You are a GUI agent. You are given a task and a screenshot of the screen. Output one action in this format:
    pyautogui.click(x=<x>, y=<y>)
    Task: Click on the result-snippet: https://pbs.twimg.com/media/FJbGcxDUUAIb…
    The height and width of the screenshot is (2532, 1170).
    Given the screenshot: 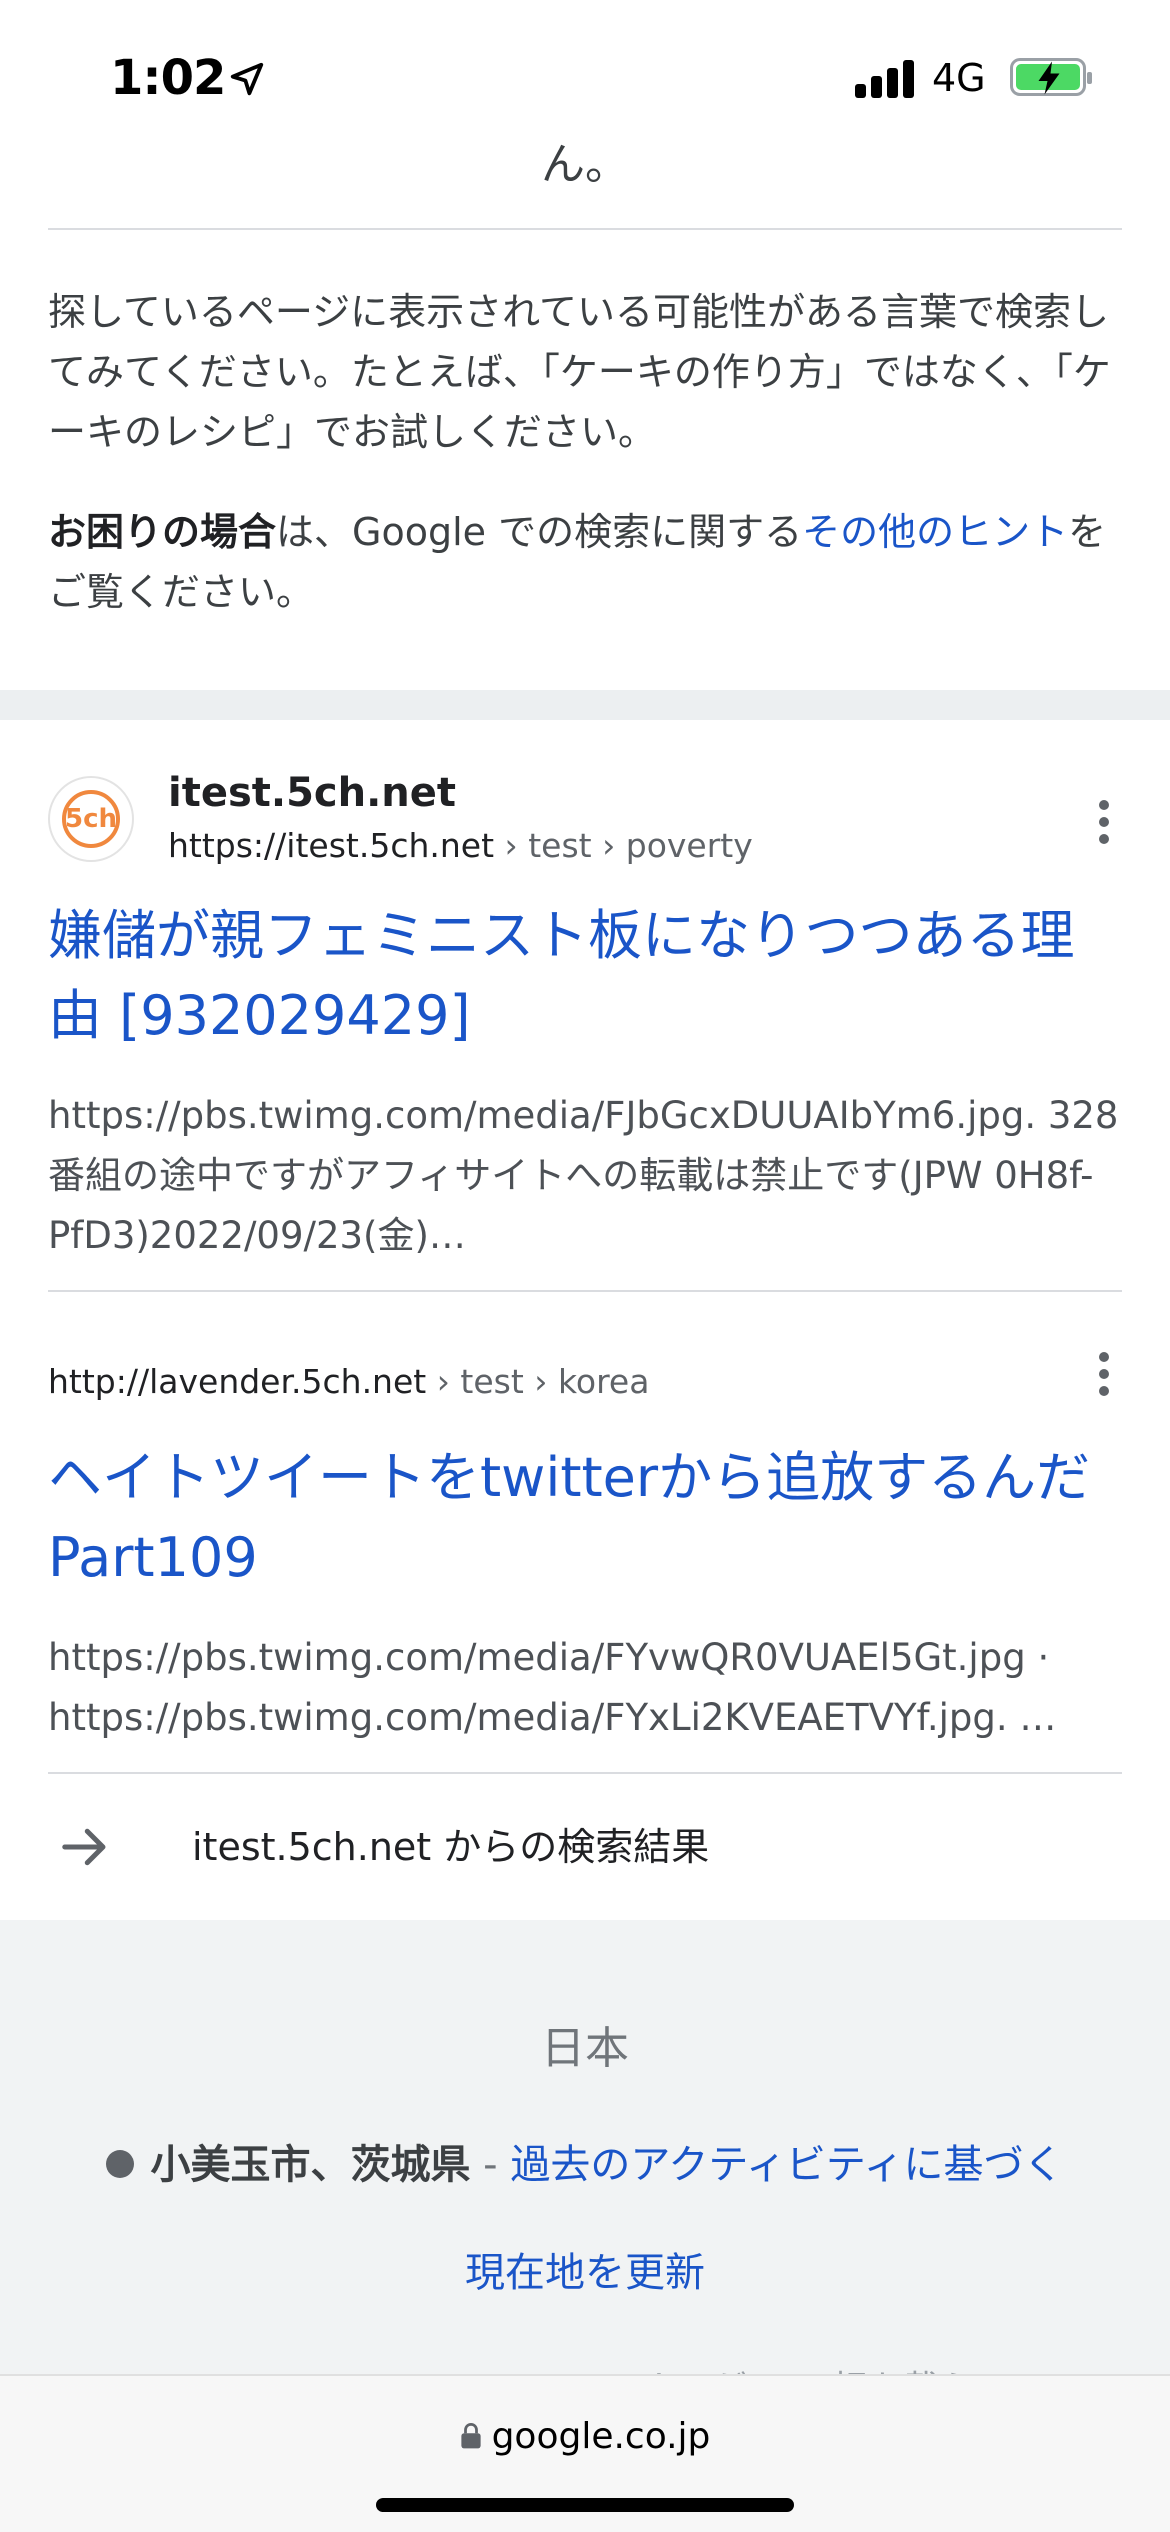 What is the action you would take?
    pyautogui.click(x=583, y=1175)
    